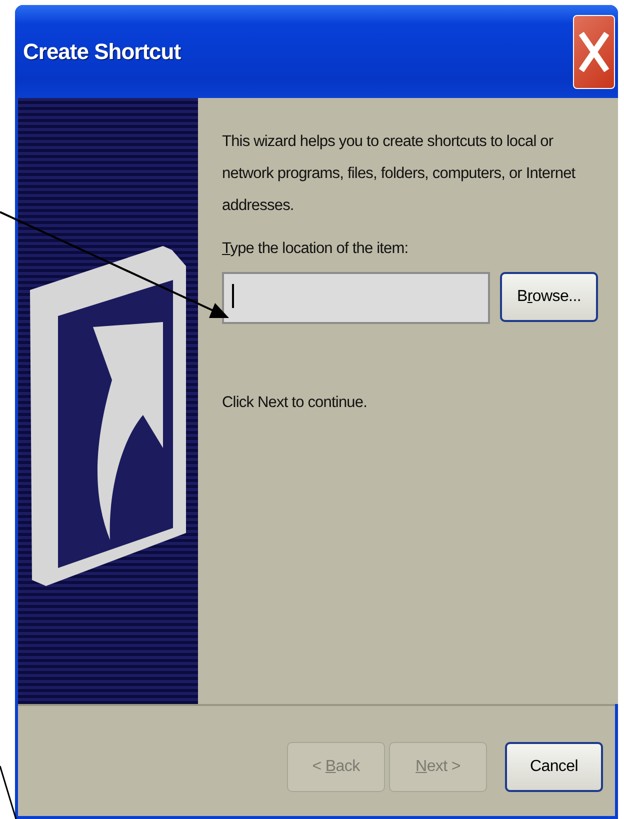 This screenshot has width=624, height=819. Describe the element at coordinates (554, 767) in the screenshot. I see `wizard-button: Cancel` at that location.